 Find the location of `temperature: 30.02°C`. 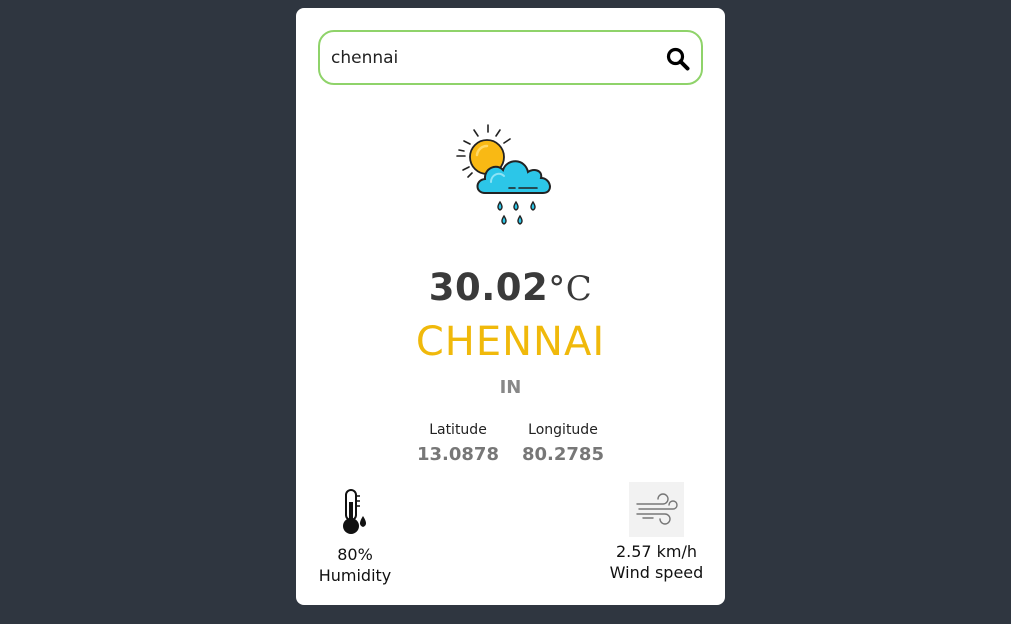

temperature: 30.02°C is located at coordinates (510, 287).